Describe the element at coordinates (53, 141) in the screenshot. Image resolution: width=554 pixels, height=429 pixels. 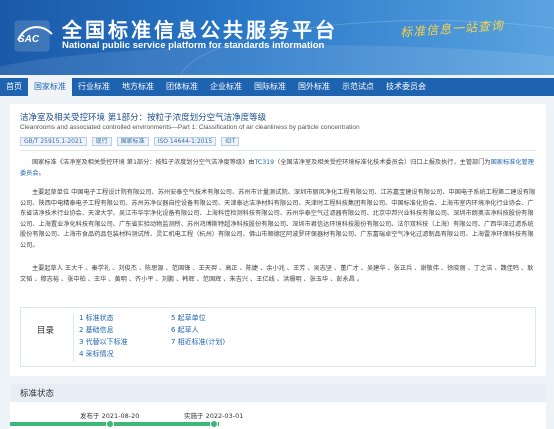
I see `standard-tag: GB/T 25915.1-2021` at that location.